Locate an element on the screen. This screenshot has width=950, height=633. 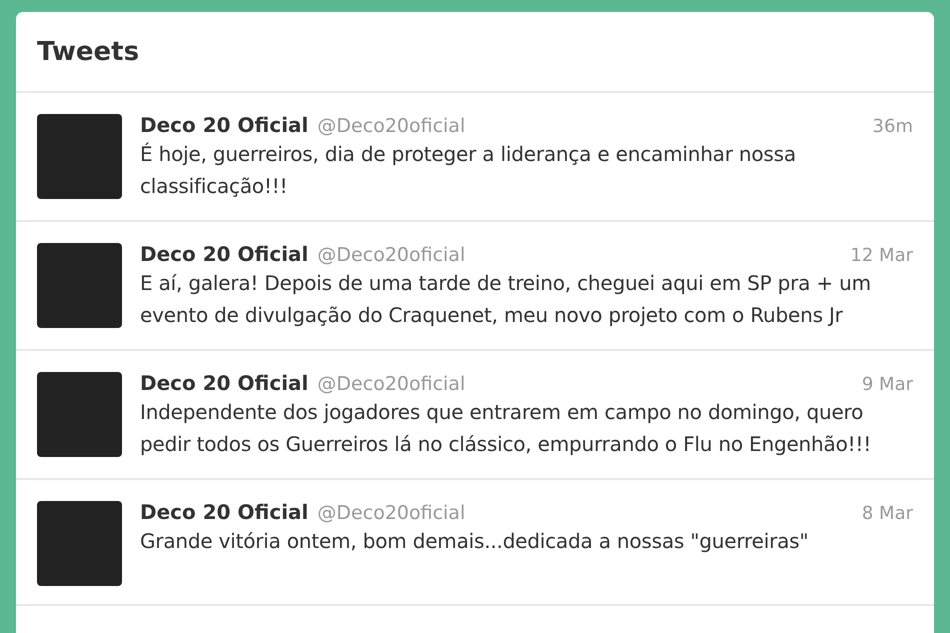
tweet-text: Grande vitória ontem, bom demais...dedicada a nossas "guerreiras" is located at coordinates (475, 541).